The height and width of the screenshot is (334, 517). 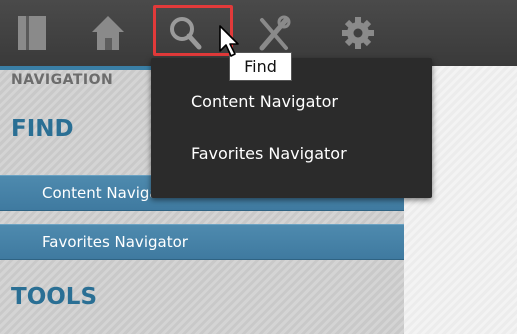 What do you see at coordinates (54, 297) in the screenshot?
I see `section-heading-tools: TOOLS` at bounding box center [54, 297].